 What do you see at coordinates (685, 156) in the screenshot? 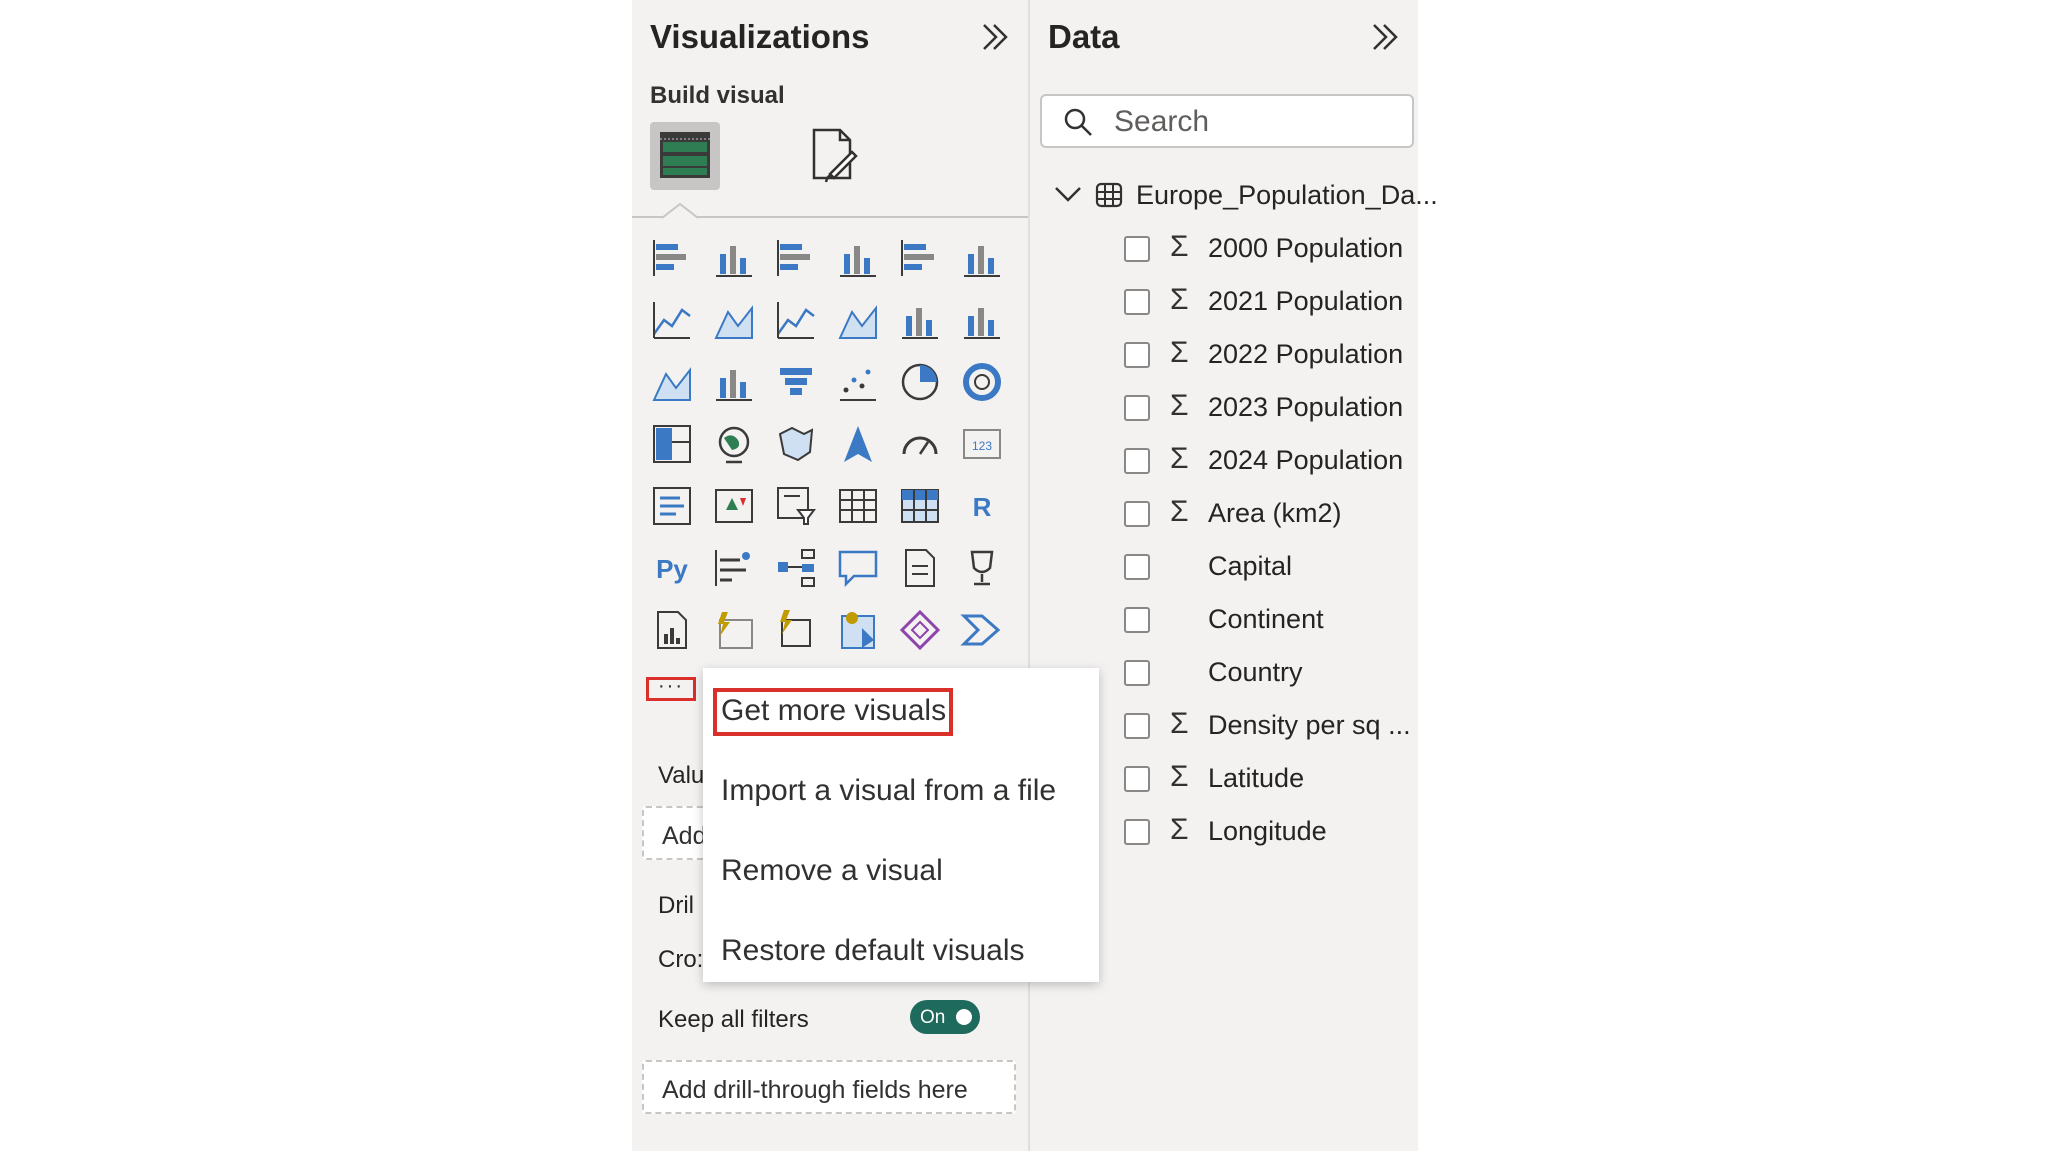
I see `build-visual-button` at bounding box center [685, 156].